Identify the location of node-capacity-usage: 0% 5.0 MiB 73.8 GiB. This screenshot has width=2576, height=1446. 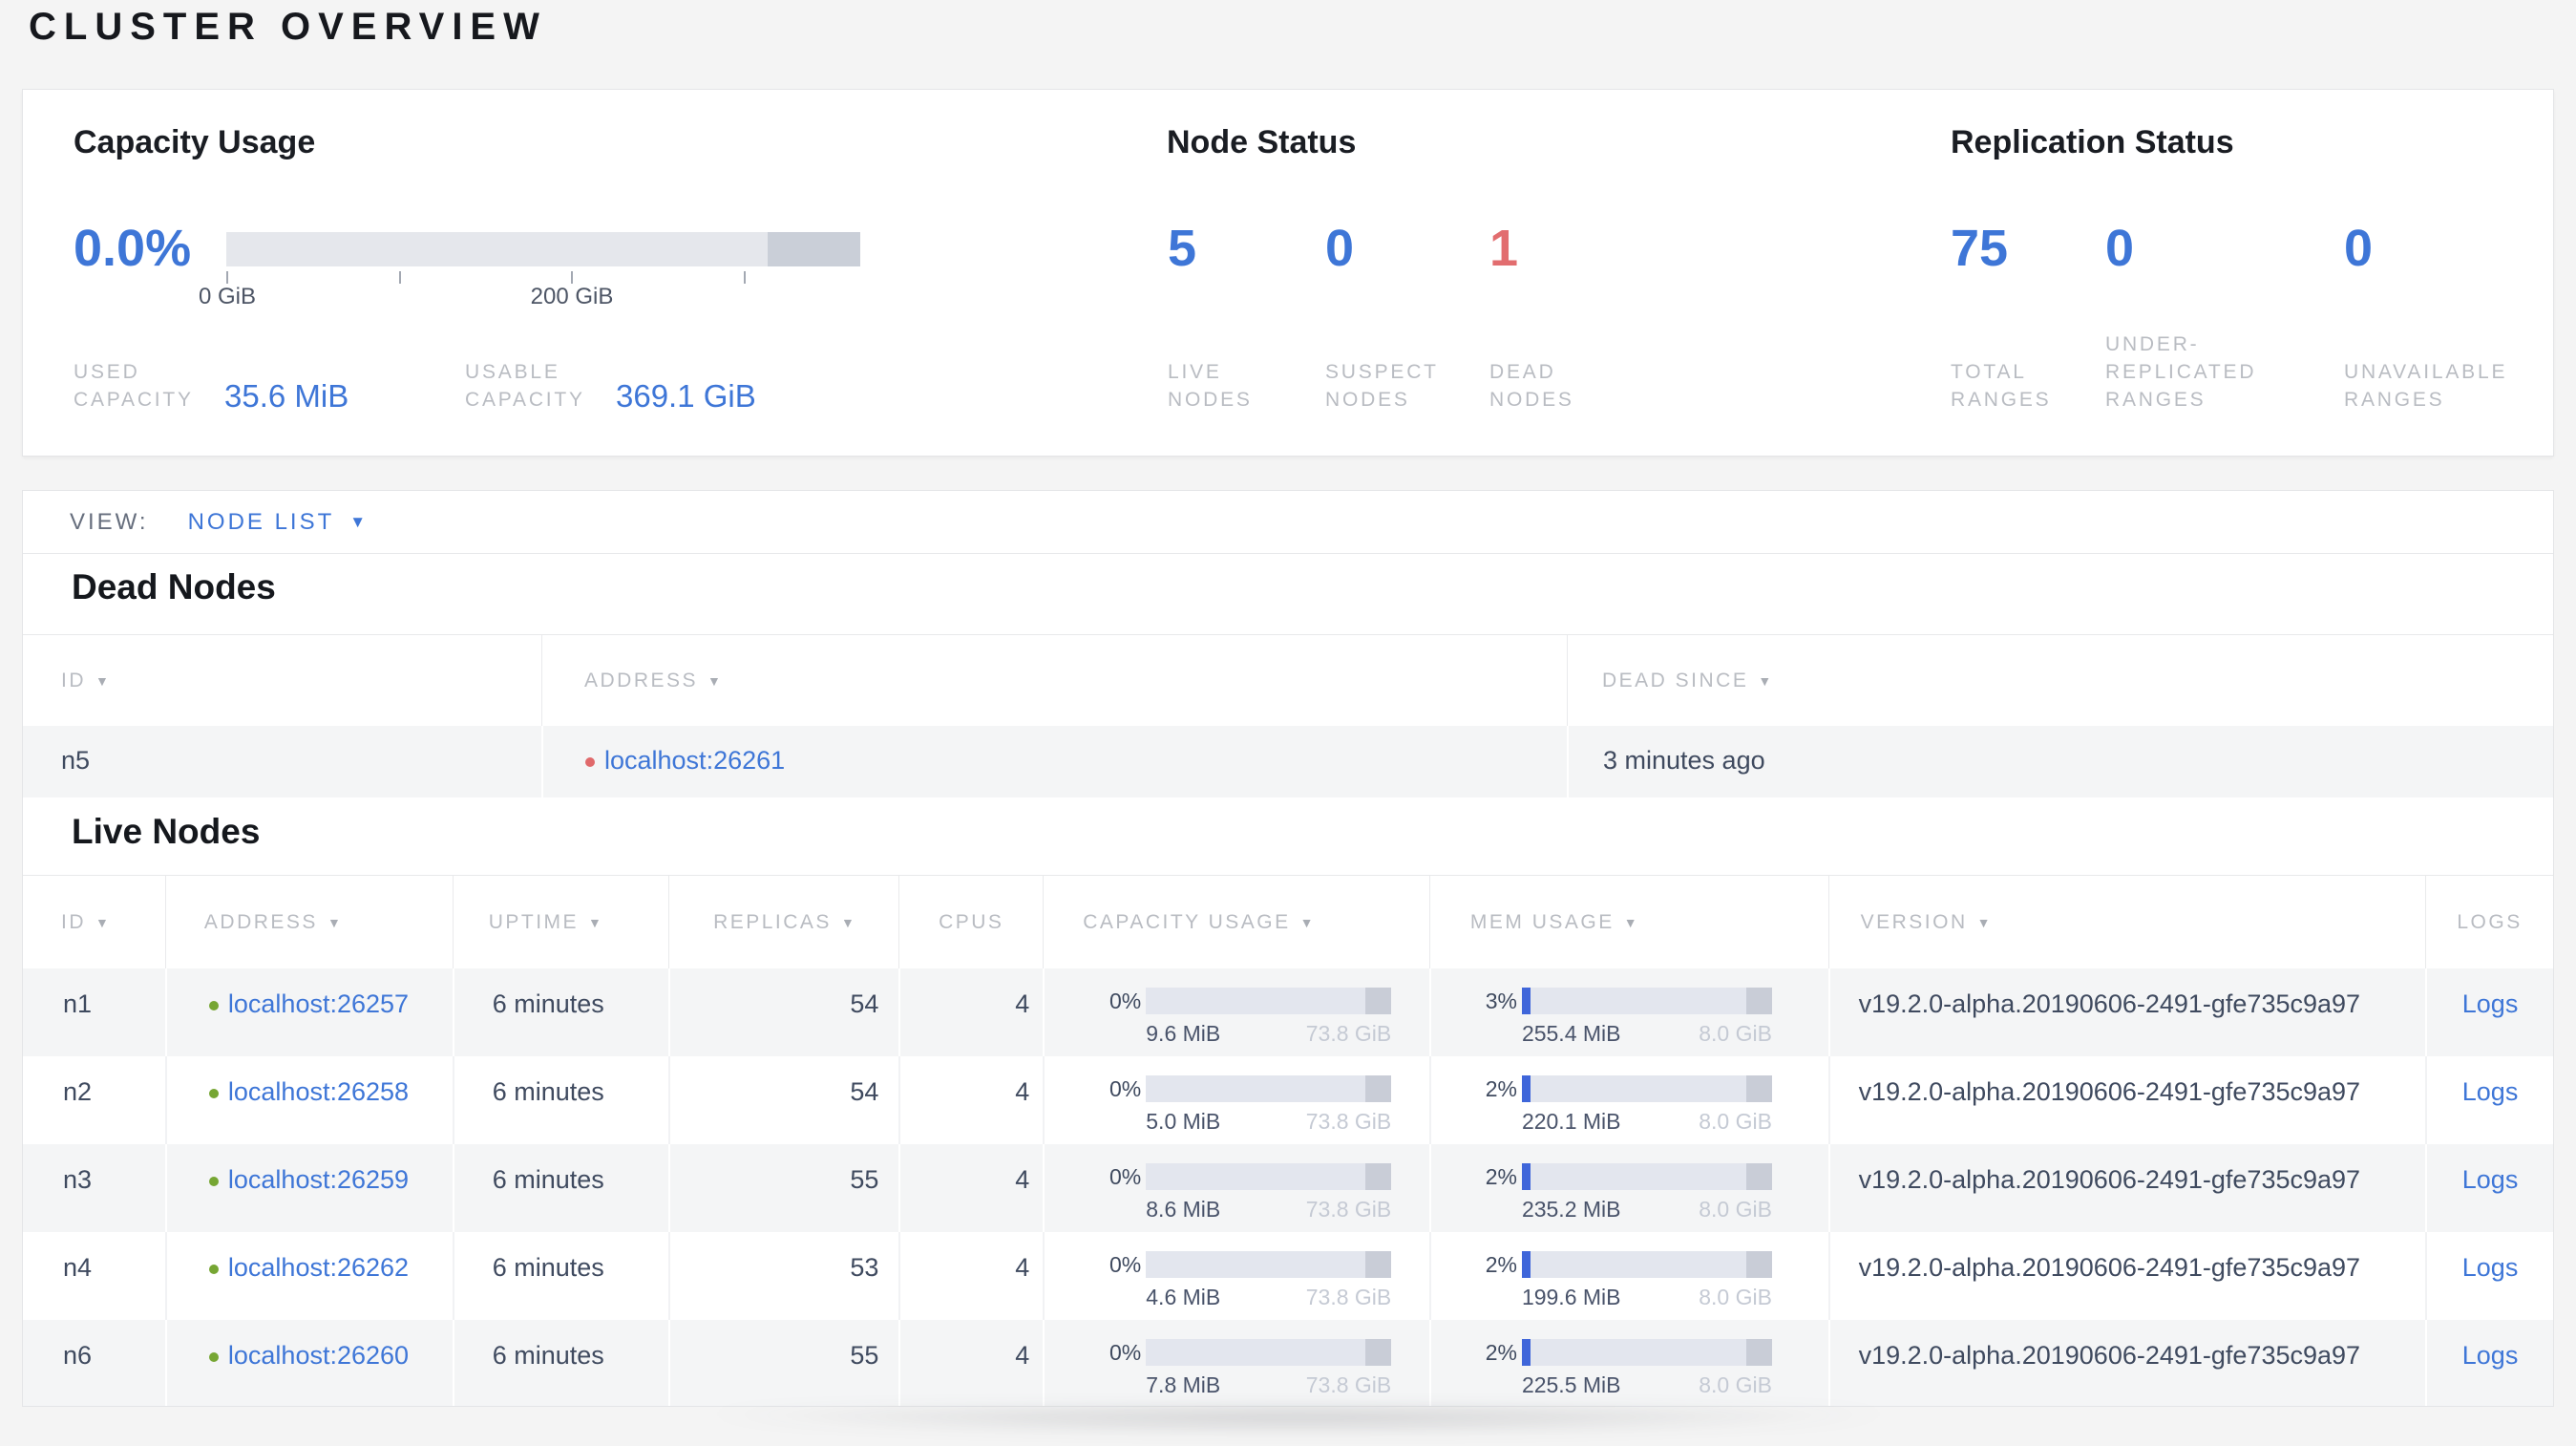
(1236, 1100).